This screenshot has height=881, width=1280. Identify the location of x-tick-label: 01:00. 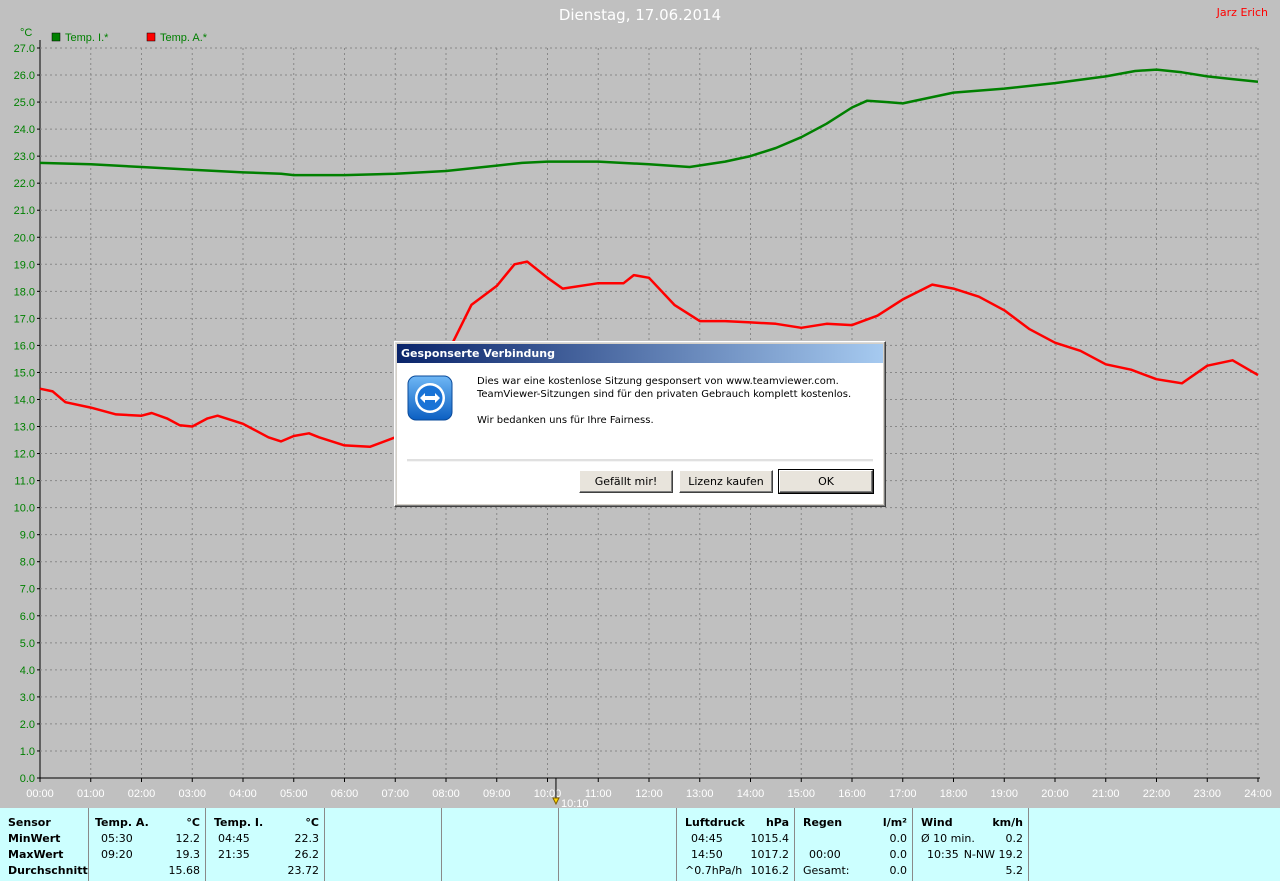
(91, 794).